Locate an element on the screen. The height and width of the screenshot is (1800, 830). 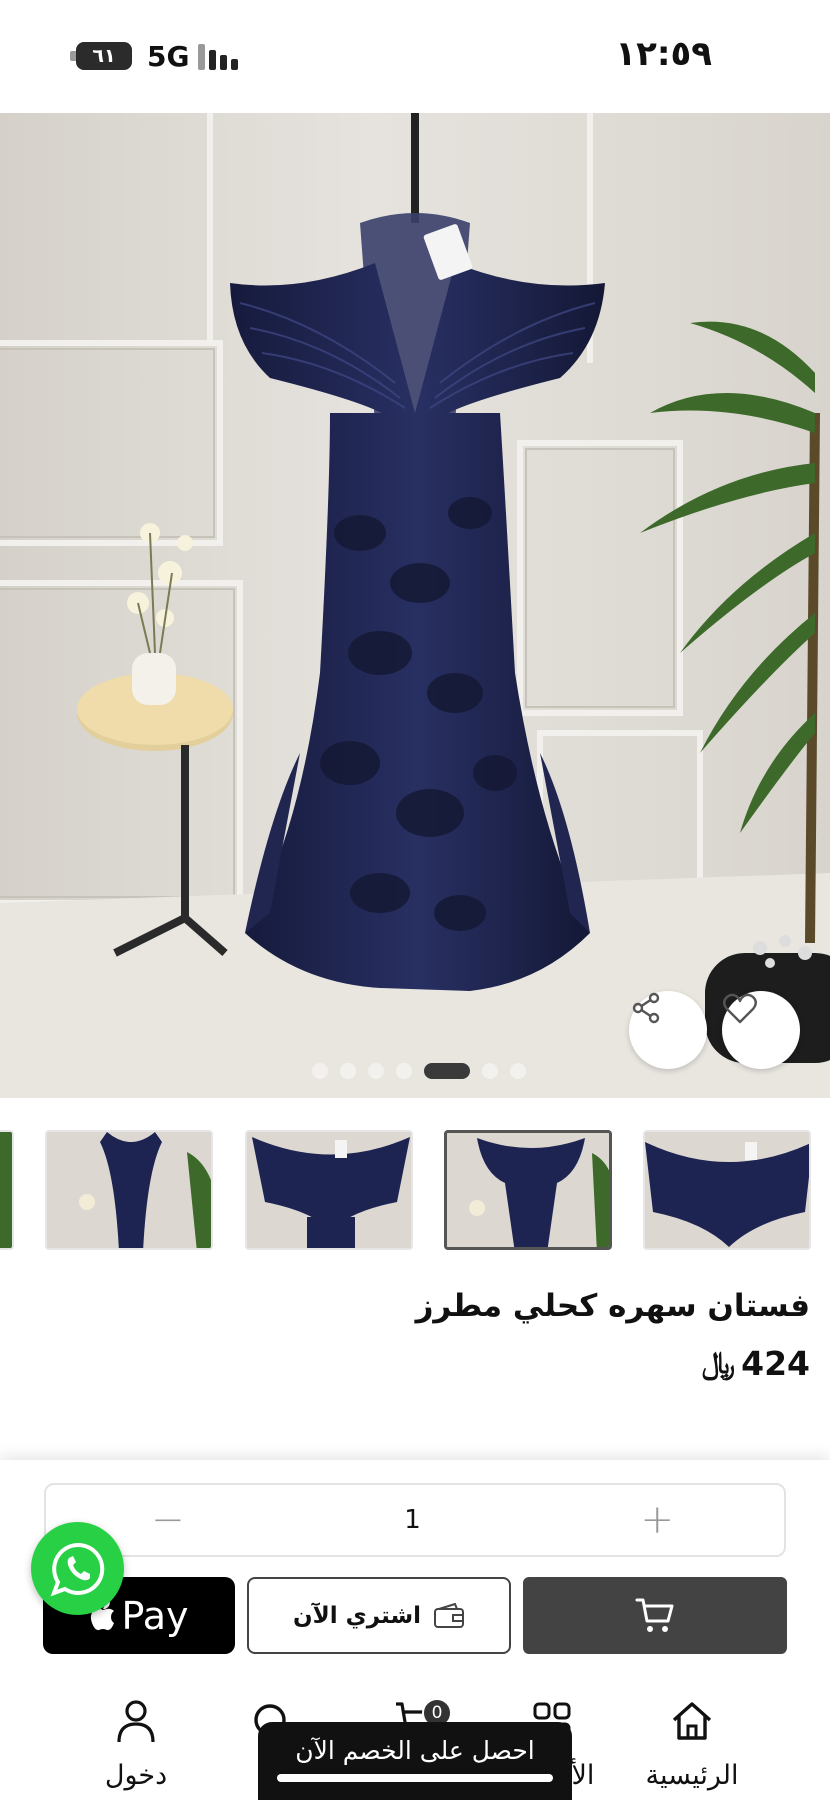
cart-icon is located at coordinates (654, 1615).